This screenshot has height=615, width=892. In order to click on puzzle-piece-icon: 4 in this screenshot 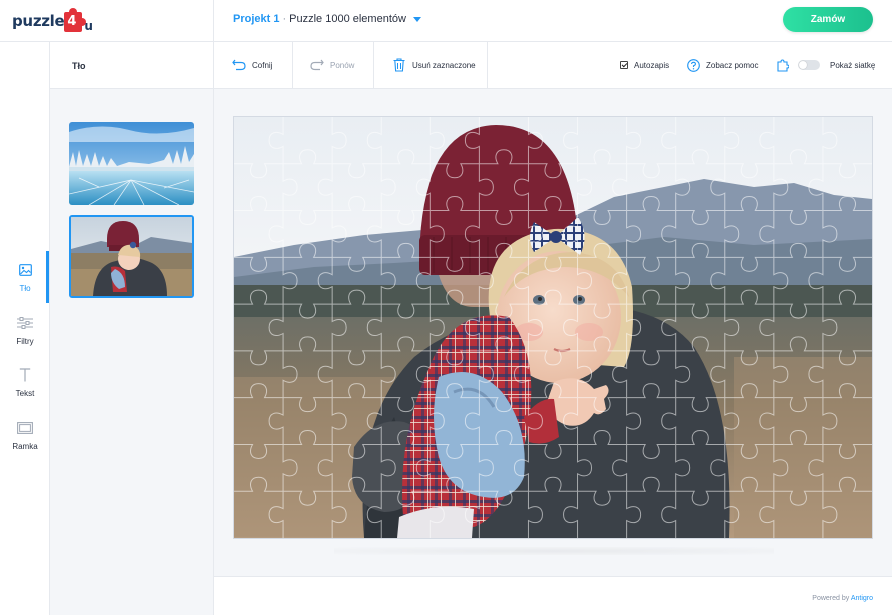, I will do `click(74, 21)`.